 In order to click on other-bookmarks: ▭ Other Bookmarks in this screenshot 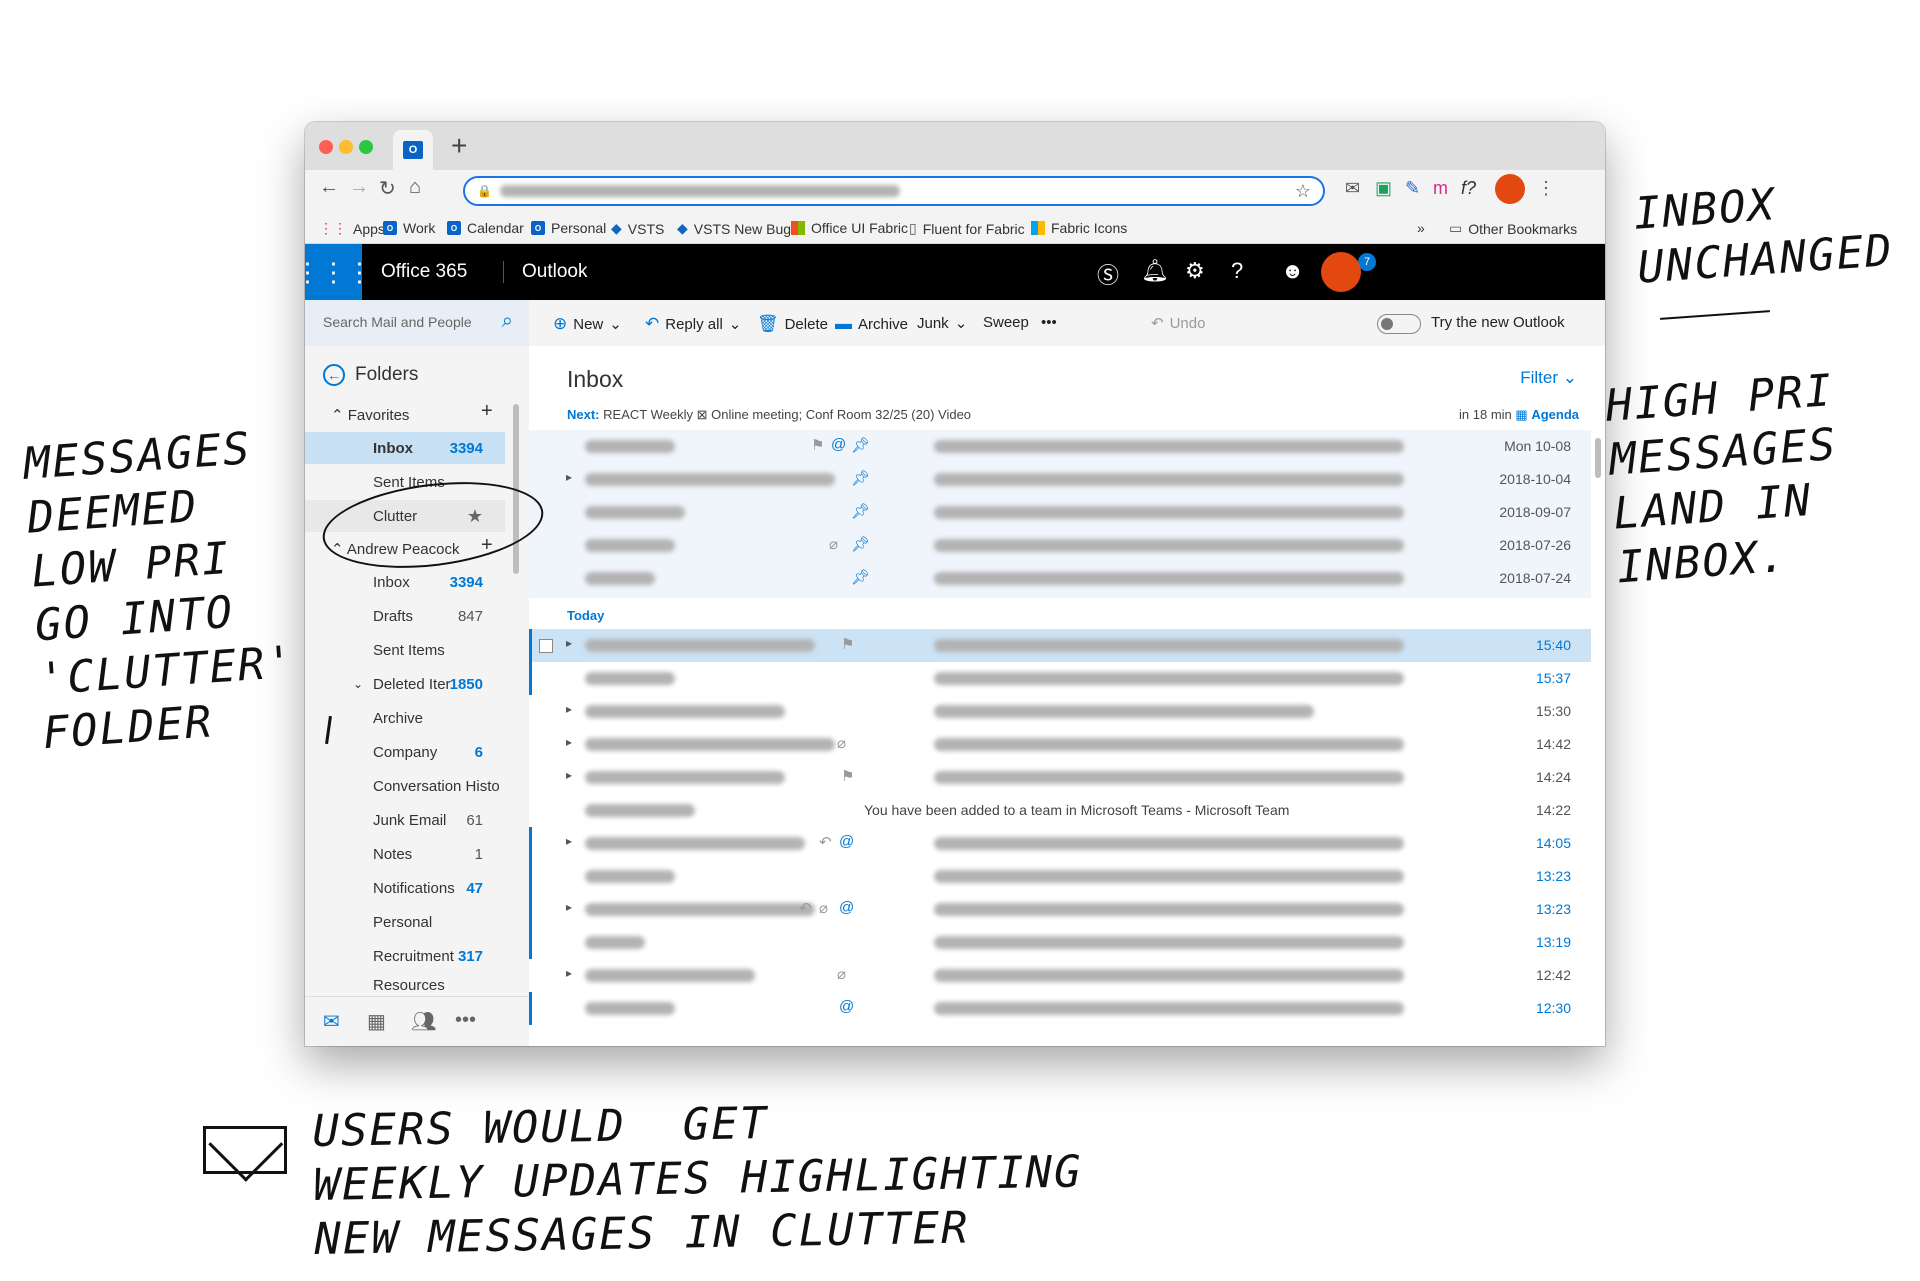, I will do `click(1513, 228)`.